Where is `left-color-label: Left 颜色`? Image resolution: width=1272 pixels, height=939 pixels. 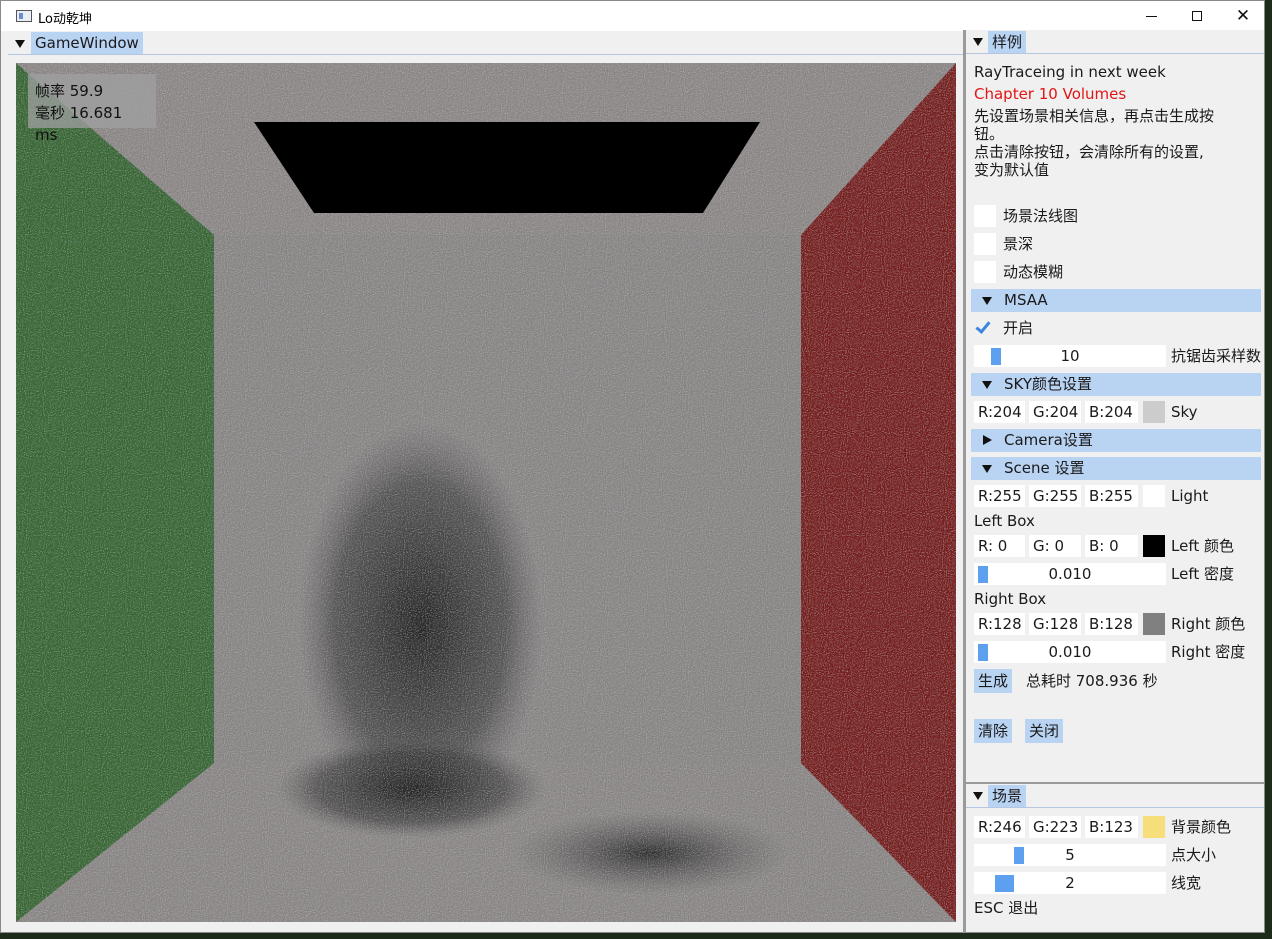
left-color-label: Left 颜色 is located at coordinates (1202, 546).